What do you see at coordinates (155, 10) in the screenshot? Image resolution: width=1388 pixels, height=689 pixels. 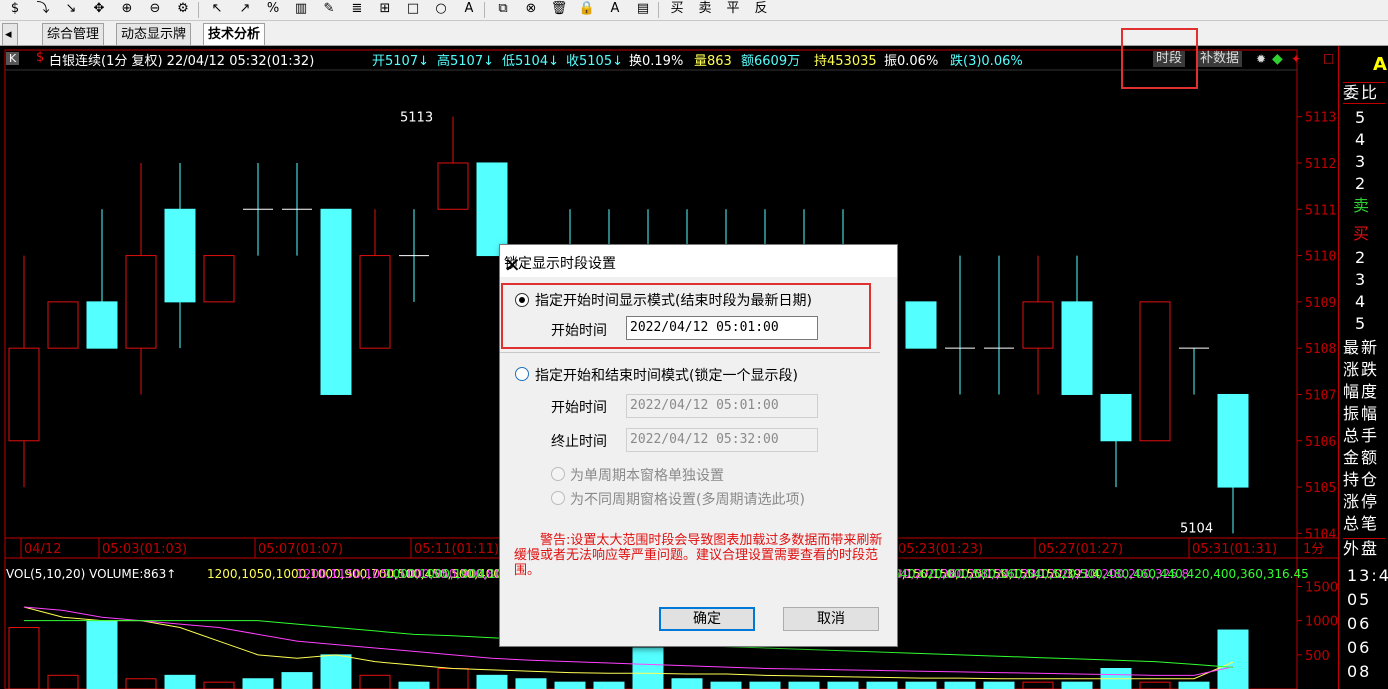 I see `zoom-out-icon: ⊖` at bounding box center [155, 10].